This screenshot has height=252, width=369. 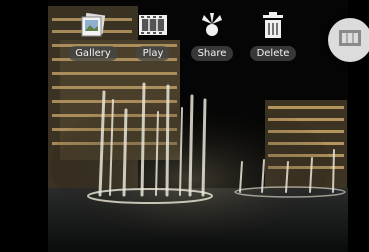 I want to click on delete-button: Delete, so click(x=273, y=35).